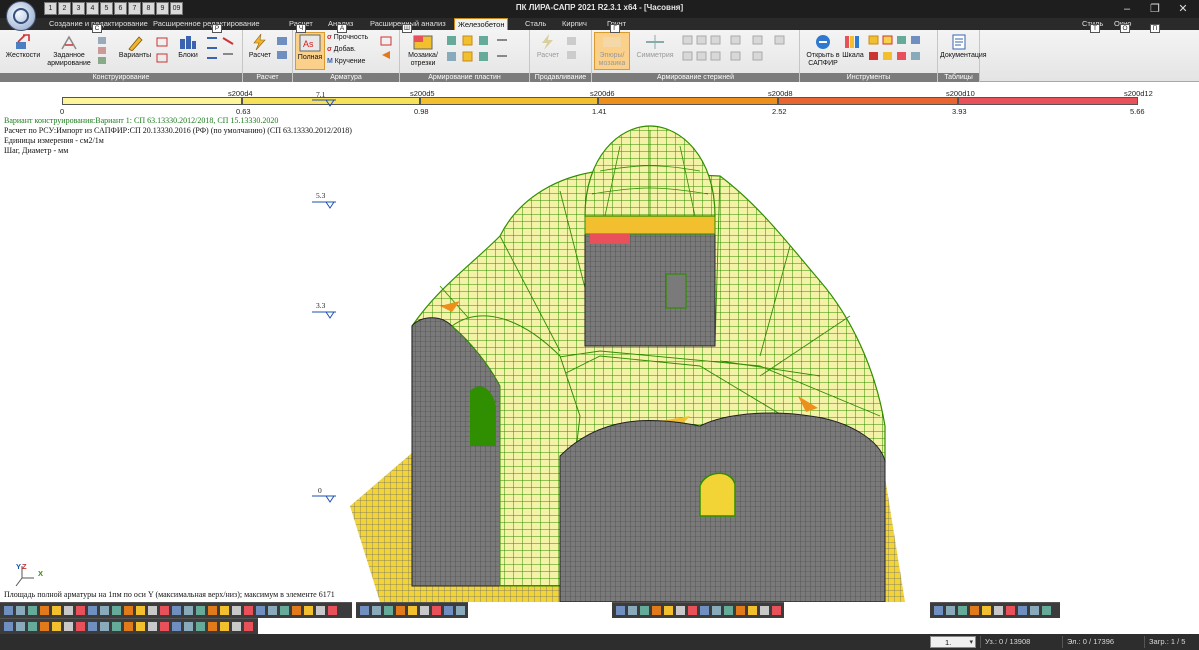  What do you see at coordinates (387, 50) in the screenshot?
I see `reinforcement-extra` at bounding box center [387, 50].